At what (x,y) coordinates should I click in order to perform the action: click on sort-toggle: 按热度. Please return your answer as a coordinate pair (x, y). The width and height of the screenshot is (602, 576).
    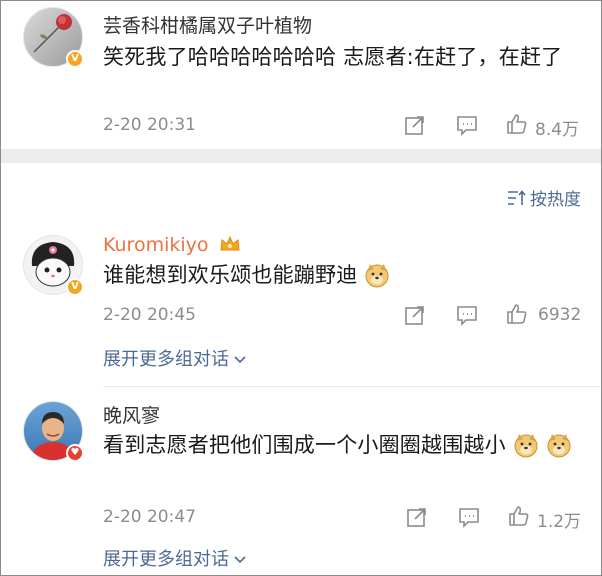
    Looking at the image, I should click on (543, 197).